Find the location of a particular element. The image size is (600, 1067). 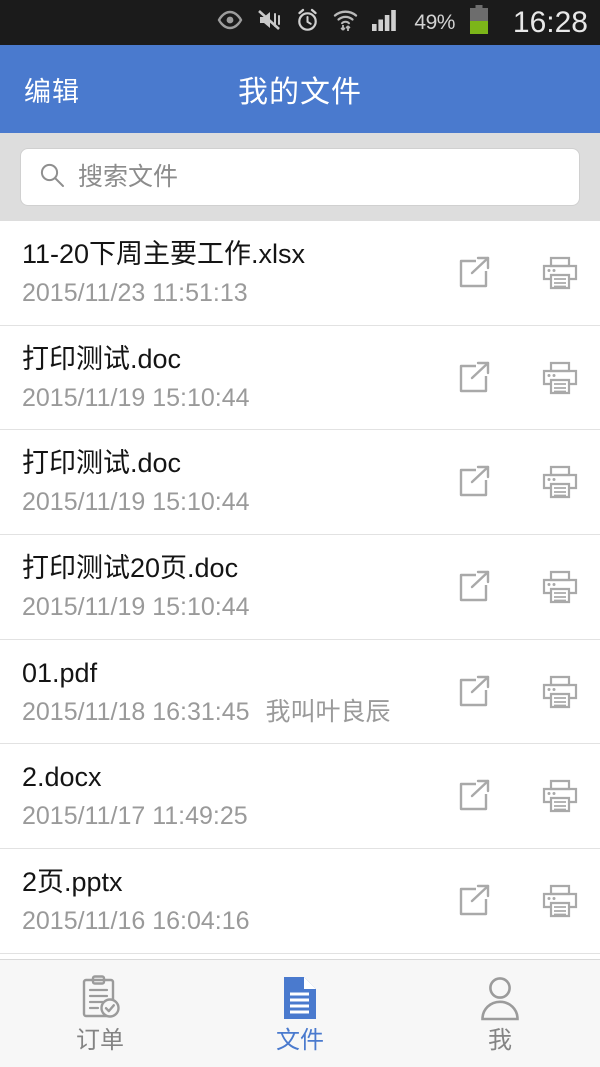

battery-icon is located at coordinates (479, 22).